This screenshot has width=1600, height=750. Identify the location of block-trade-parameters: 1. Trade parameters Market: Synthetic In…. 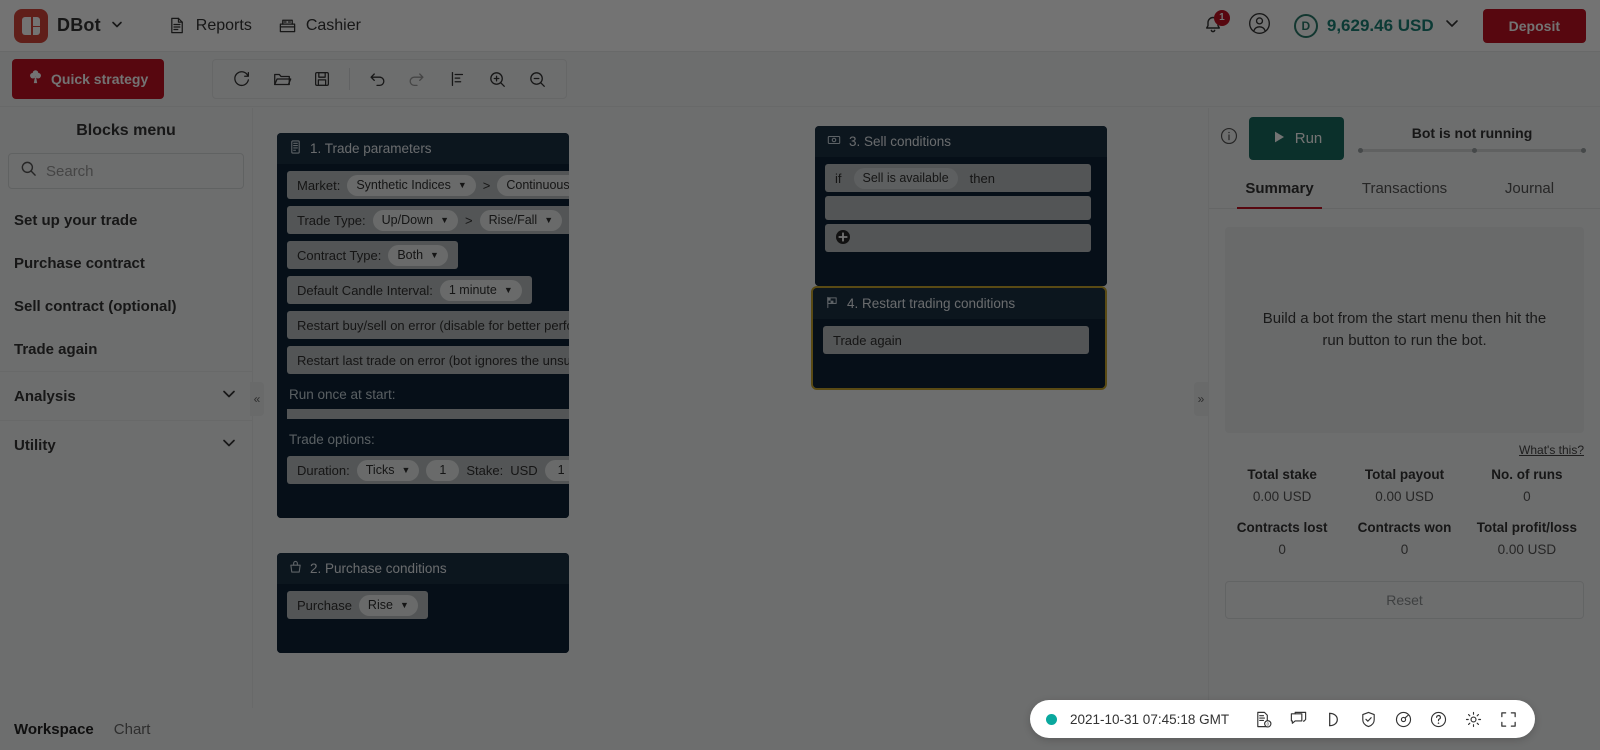
(423, 325).